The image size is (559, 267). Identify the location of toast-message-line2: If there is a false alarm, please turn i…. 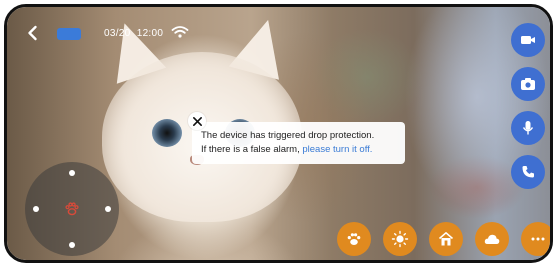
(300, 150).